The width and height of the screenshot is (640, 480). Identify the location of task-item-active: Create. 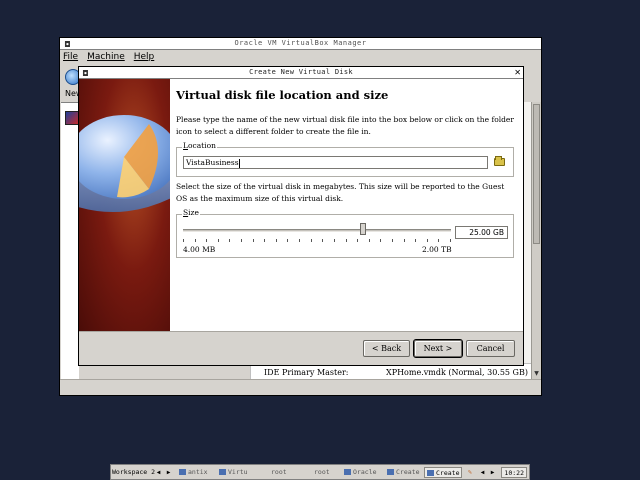
(443, 472).